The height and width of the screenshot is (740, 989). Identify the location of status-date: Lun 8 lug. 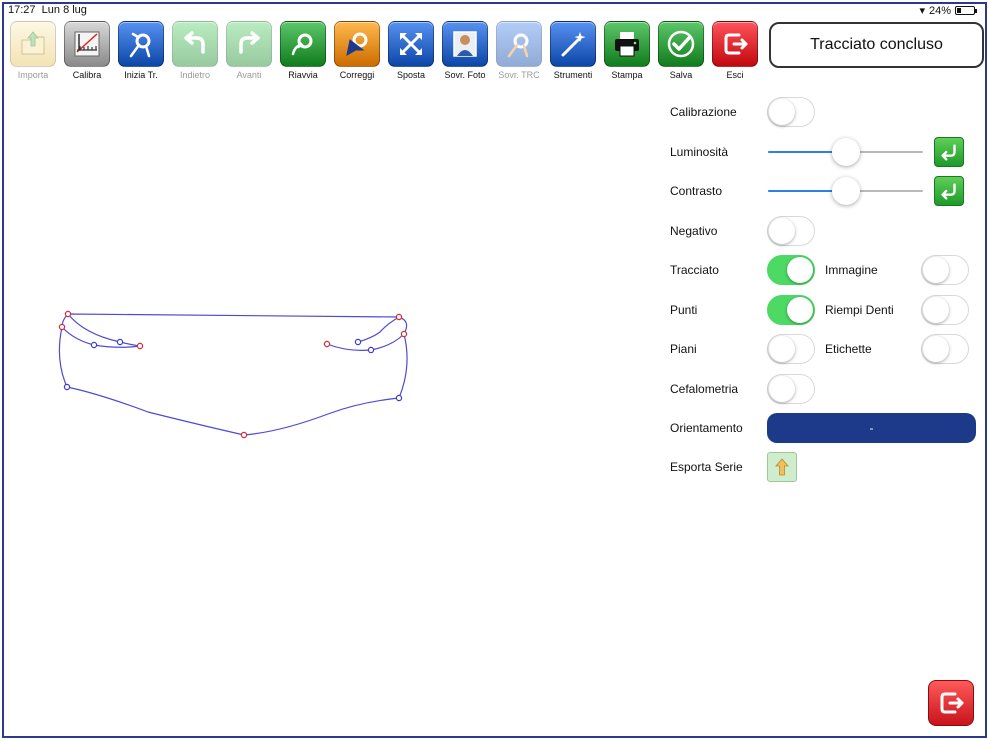
(64, 10).